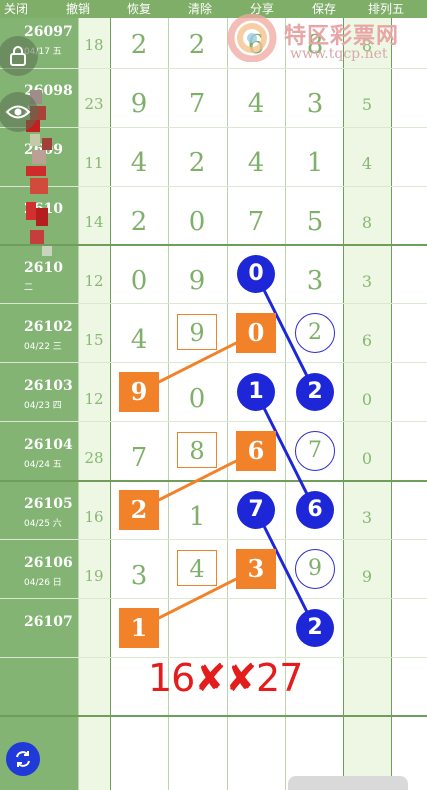 The height and width of the screenshot is (790, 427). I want to click on blue-outline-marker: 2, so click(315, 333).